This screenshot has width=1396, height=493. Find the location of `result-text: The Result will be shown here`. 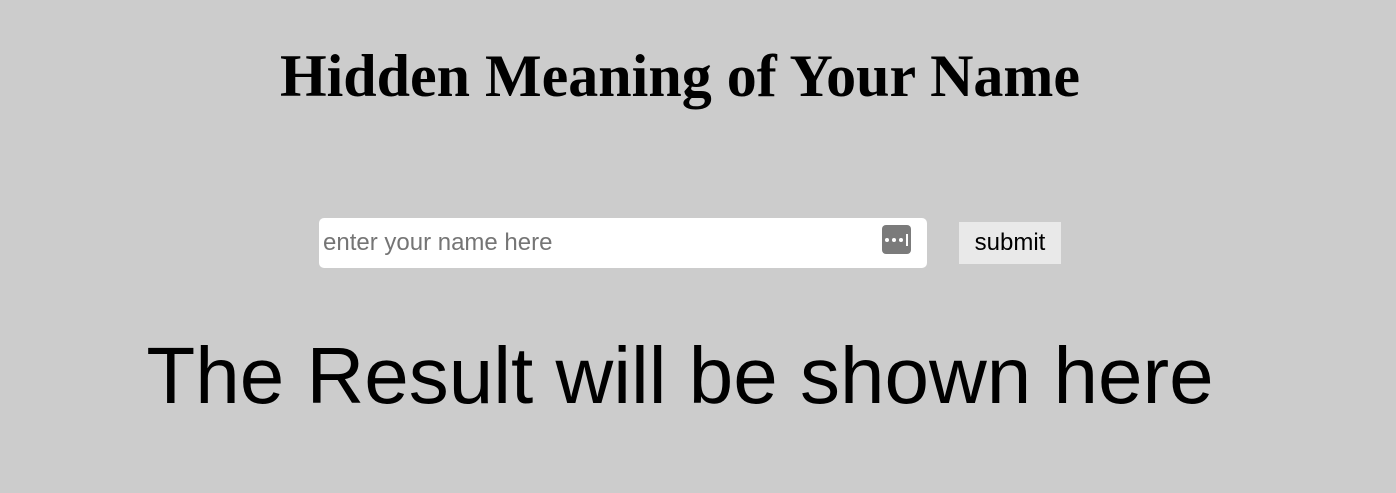

result-text: The Result will be shown here is located at coordinates (680, 375).